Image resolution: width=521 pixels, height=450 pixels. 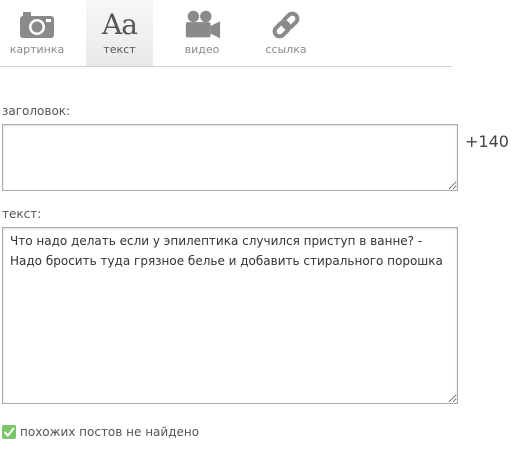 What do you see at coordinates (120, 24) in the screenshot?
I see `text-aa-icon: Aa` at bounding box center [120, 24].